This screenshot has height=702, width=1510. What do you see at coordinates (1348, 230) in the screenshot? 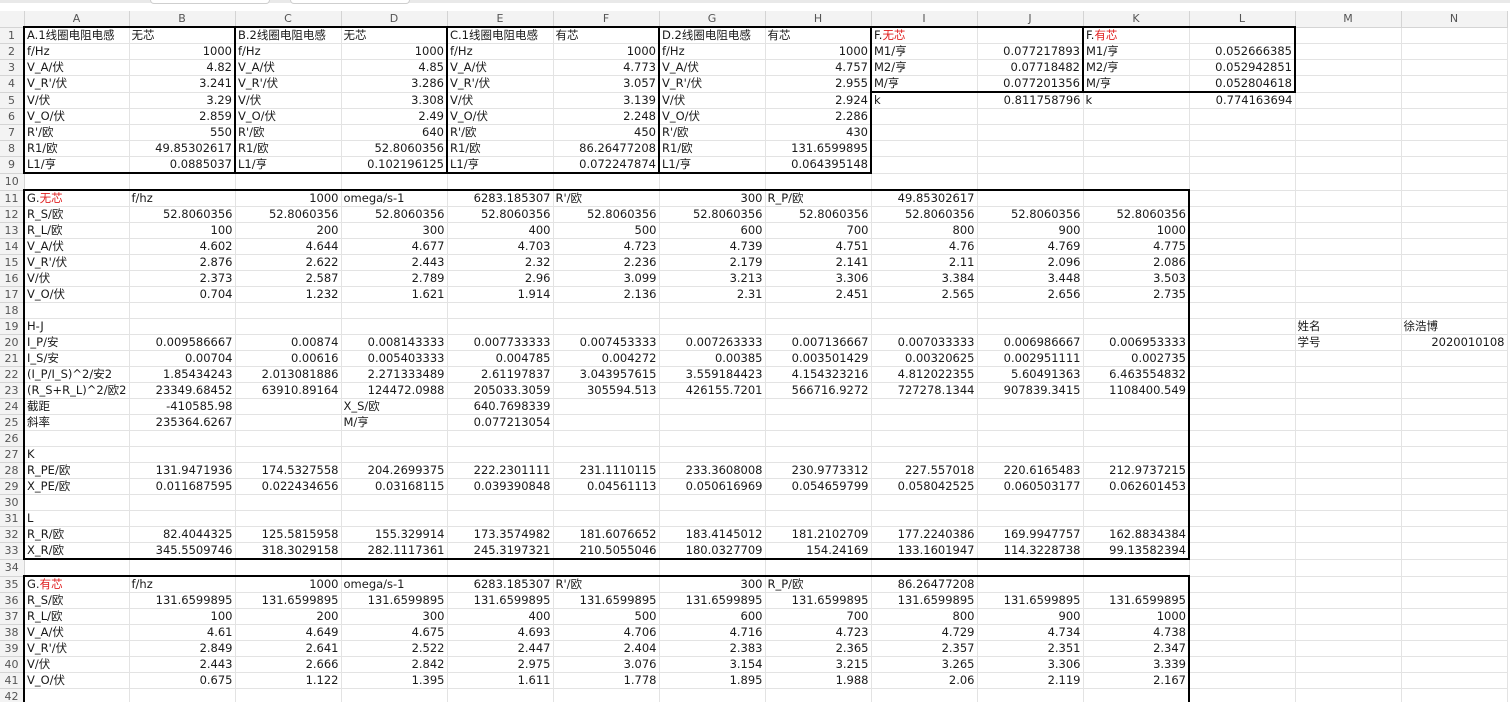
I see `cell-M13` at bounding box center [1348, 230].